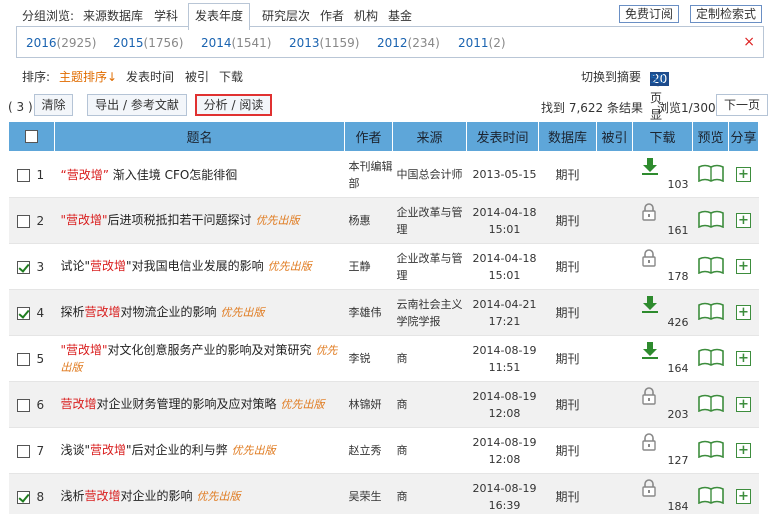 The height and width of the screenshot is (514, 768). Describe the element at coordinates (163, 312) in the screenshot. I see `title-link: 探析营改增对物流企业的影响 优先出版` at that location.